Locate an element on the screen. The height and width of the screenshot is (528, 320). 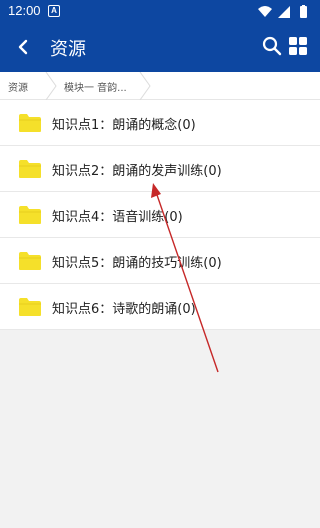
folder-label: 知识点2：朗诵的发声训练(0) is located at coordinates (137, 171).